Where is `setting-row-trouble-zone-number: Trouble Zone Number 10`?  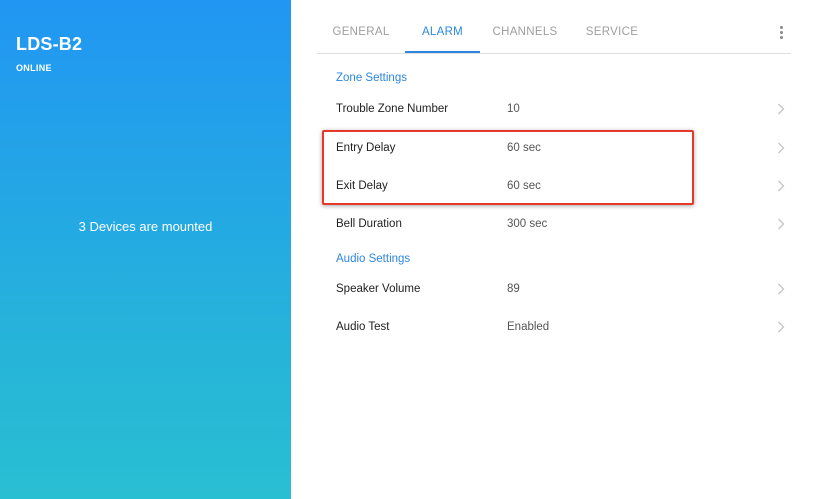 setting-row-trouble-zone-number: Trouble Zone Number 10 is located at coordinates (554, 111).